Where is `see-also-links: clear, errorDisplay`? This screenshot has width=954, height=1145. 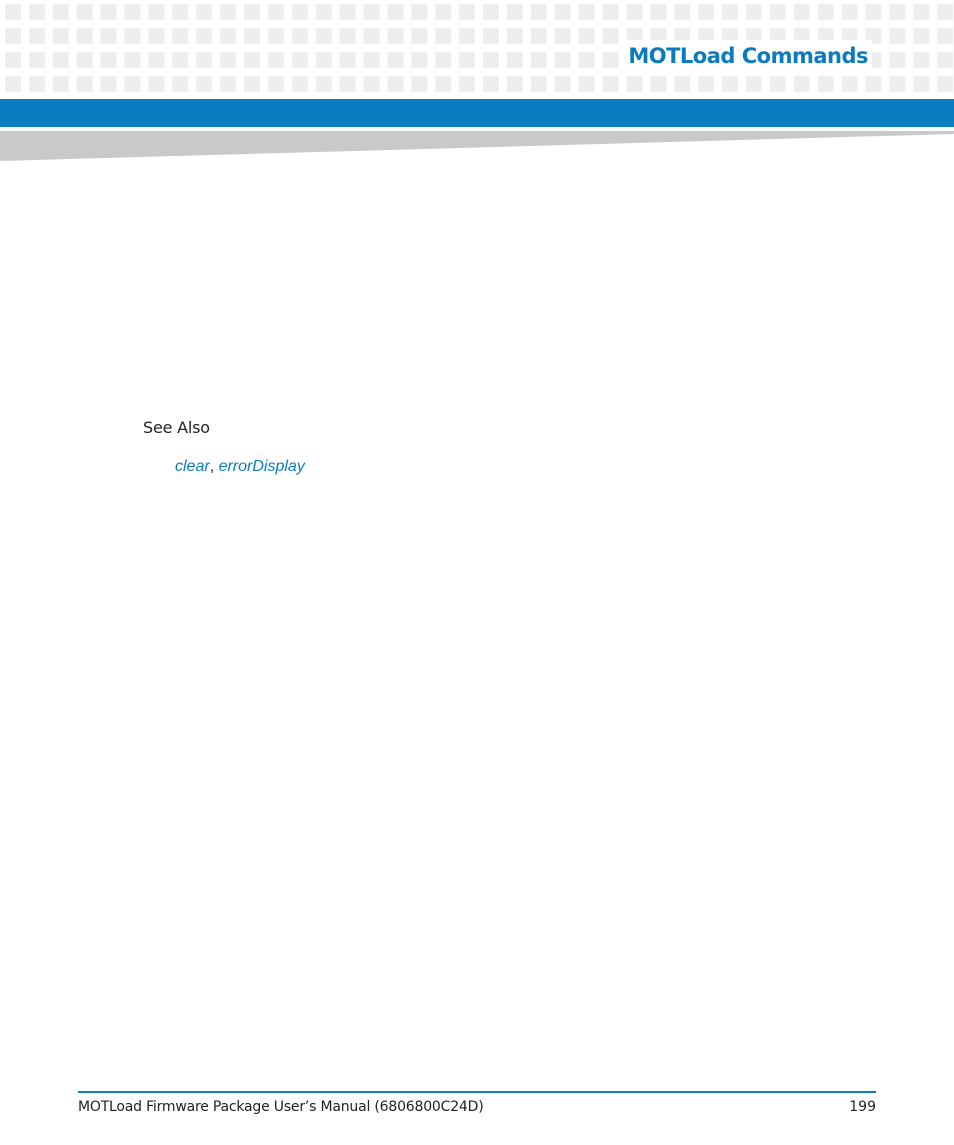
see-also-links: clear, errorDisplay is located at coordinates (240, 467).